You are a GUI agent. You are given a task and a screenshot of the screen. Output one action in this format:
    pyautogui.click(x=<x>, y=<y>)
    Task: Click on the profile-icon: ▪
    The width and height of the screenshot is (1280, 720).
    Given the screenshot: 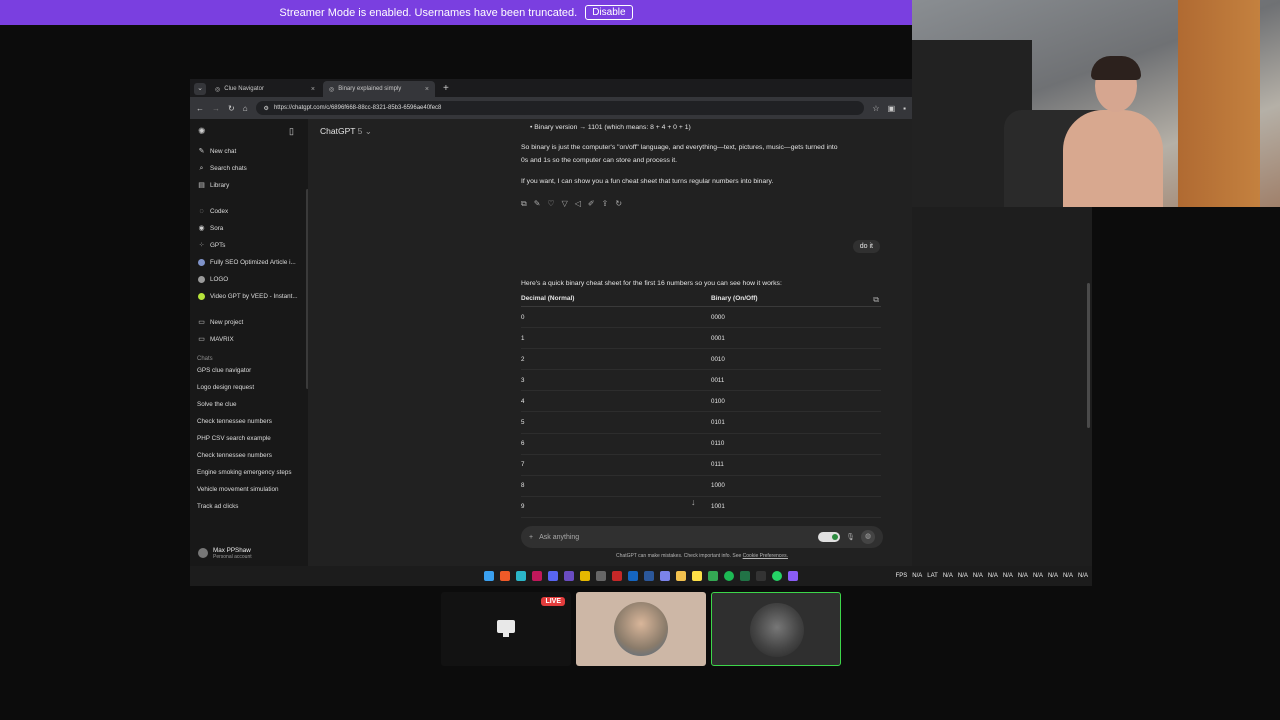 What is the action you would take?
    pyautogui.click(x=904, y=108)
    